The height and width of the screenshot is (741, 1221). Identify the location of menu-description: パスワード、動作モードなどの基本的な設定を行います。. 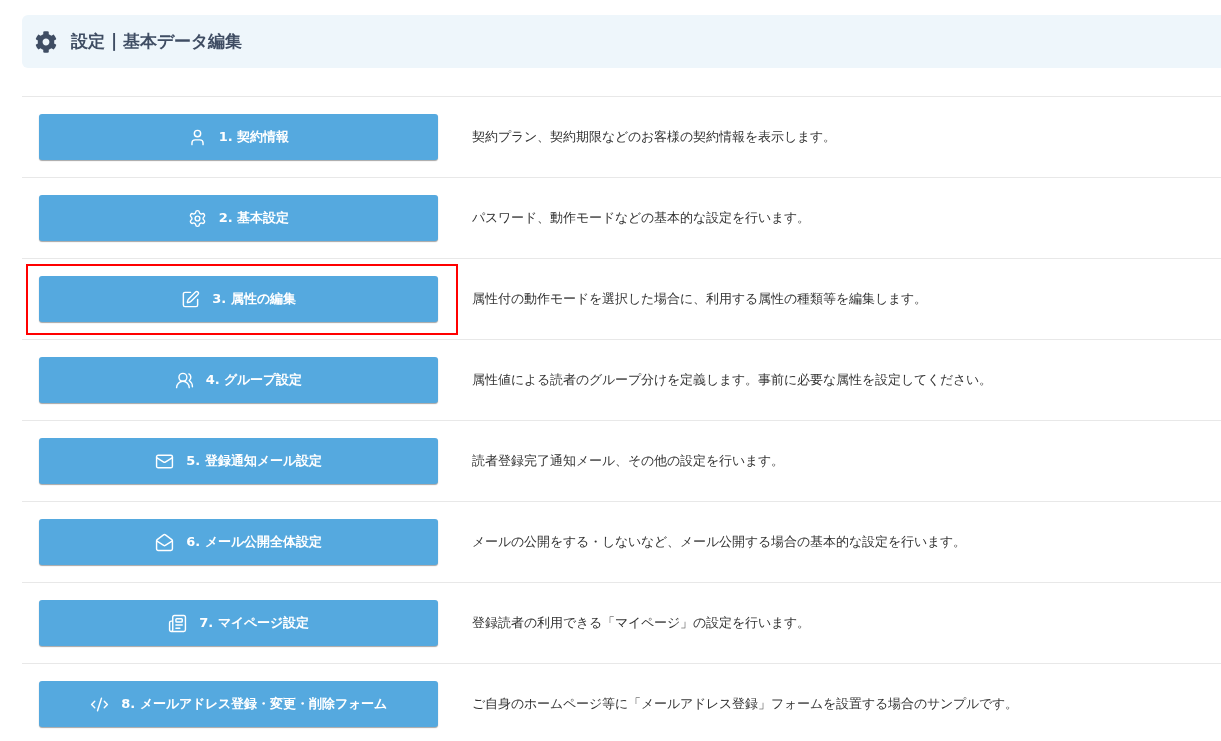
(641, 218).